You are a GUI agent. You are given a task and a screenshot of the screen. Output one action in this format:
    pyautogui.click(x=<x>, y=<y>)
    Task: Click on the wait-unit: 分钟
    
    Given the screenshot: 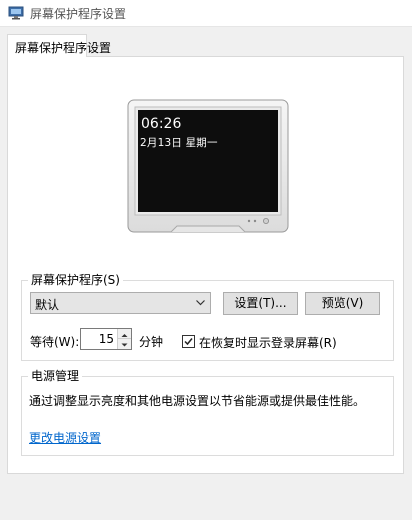 What is the action you would take?
    pyautogui.click(x=151, y=342)
    